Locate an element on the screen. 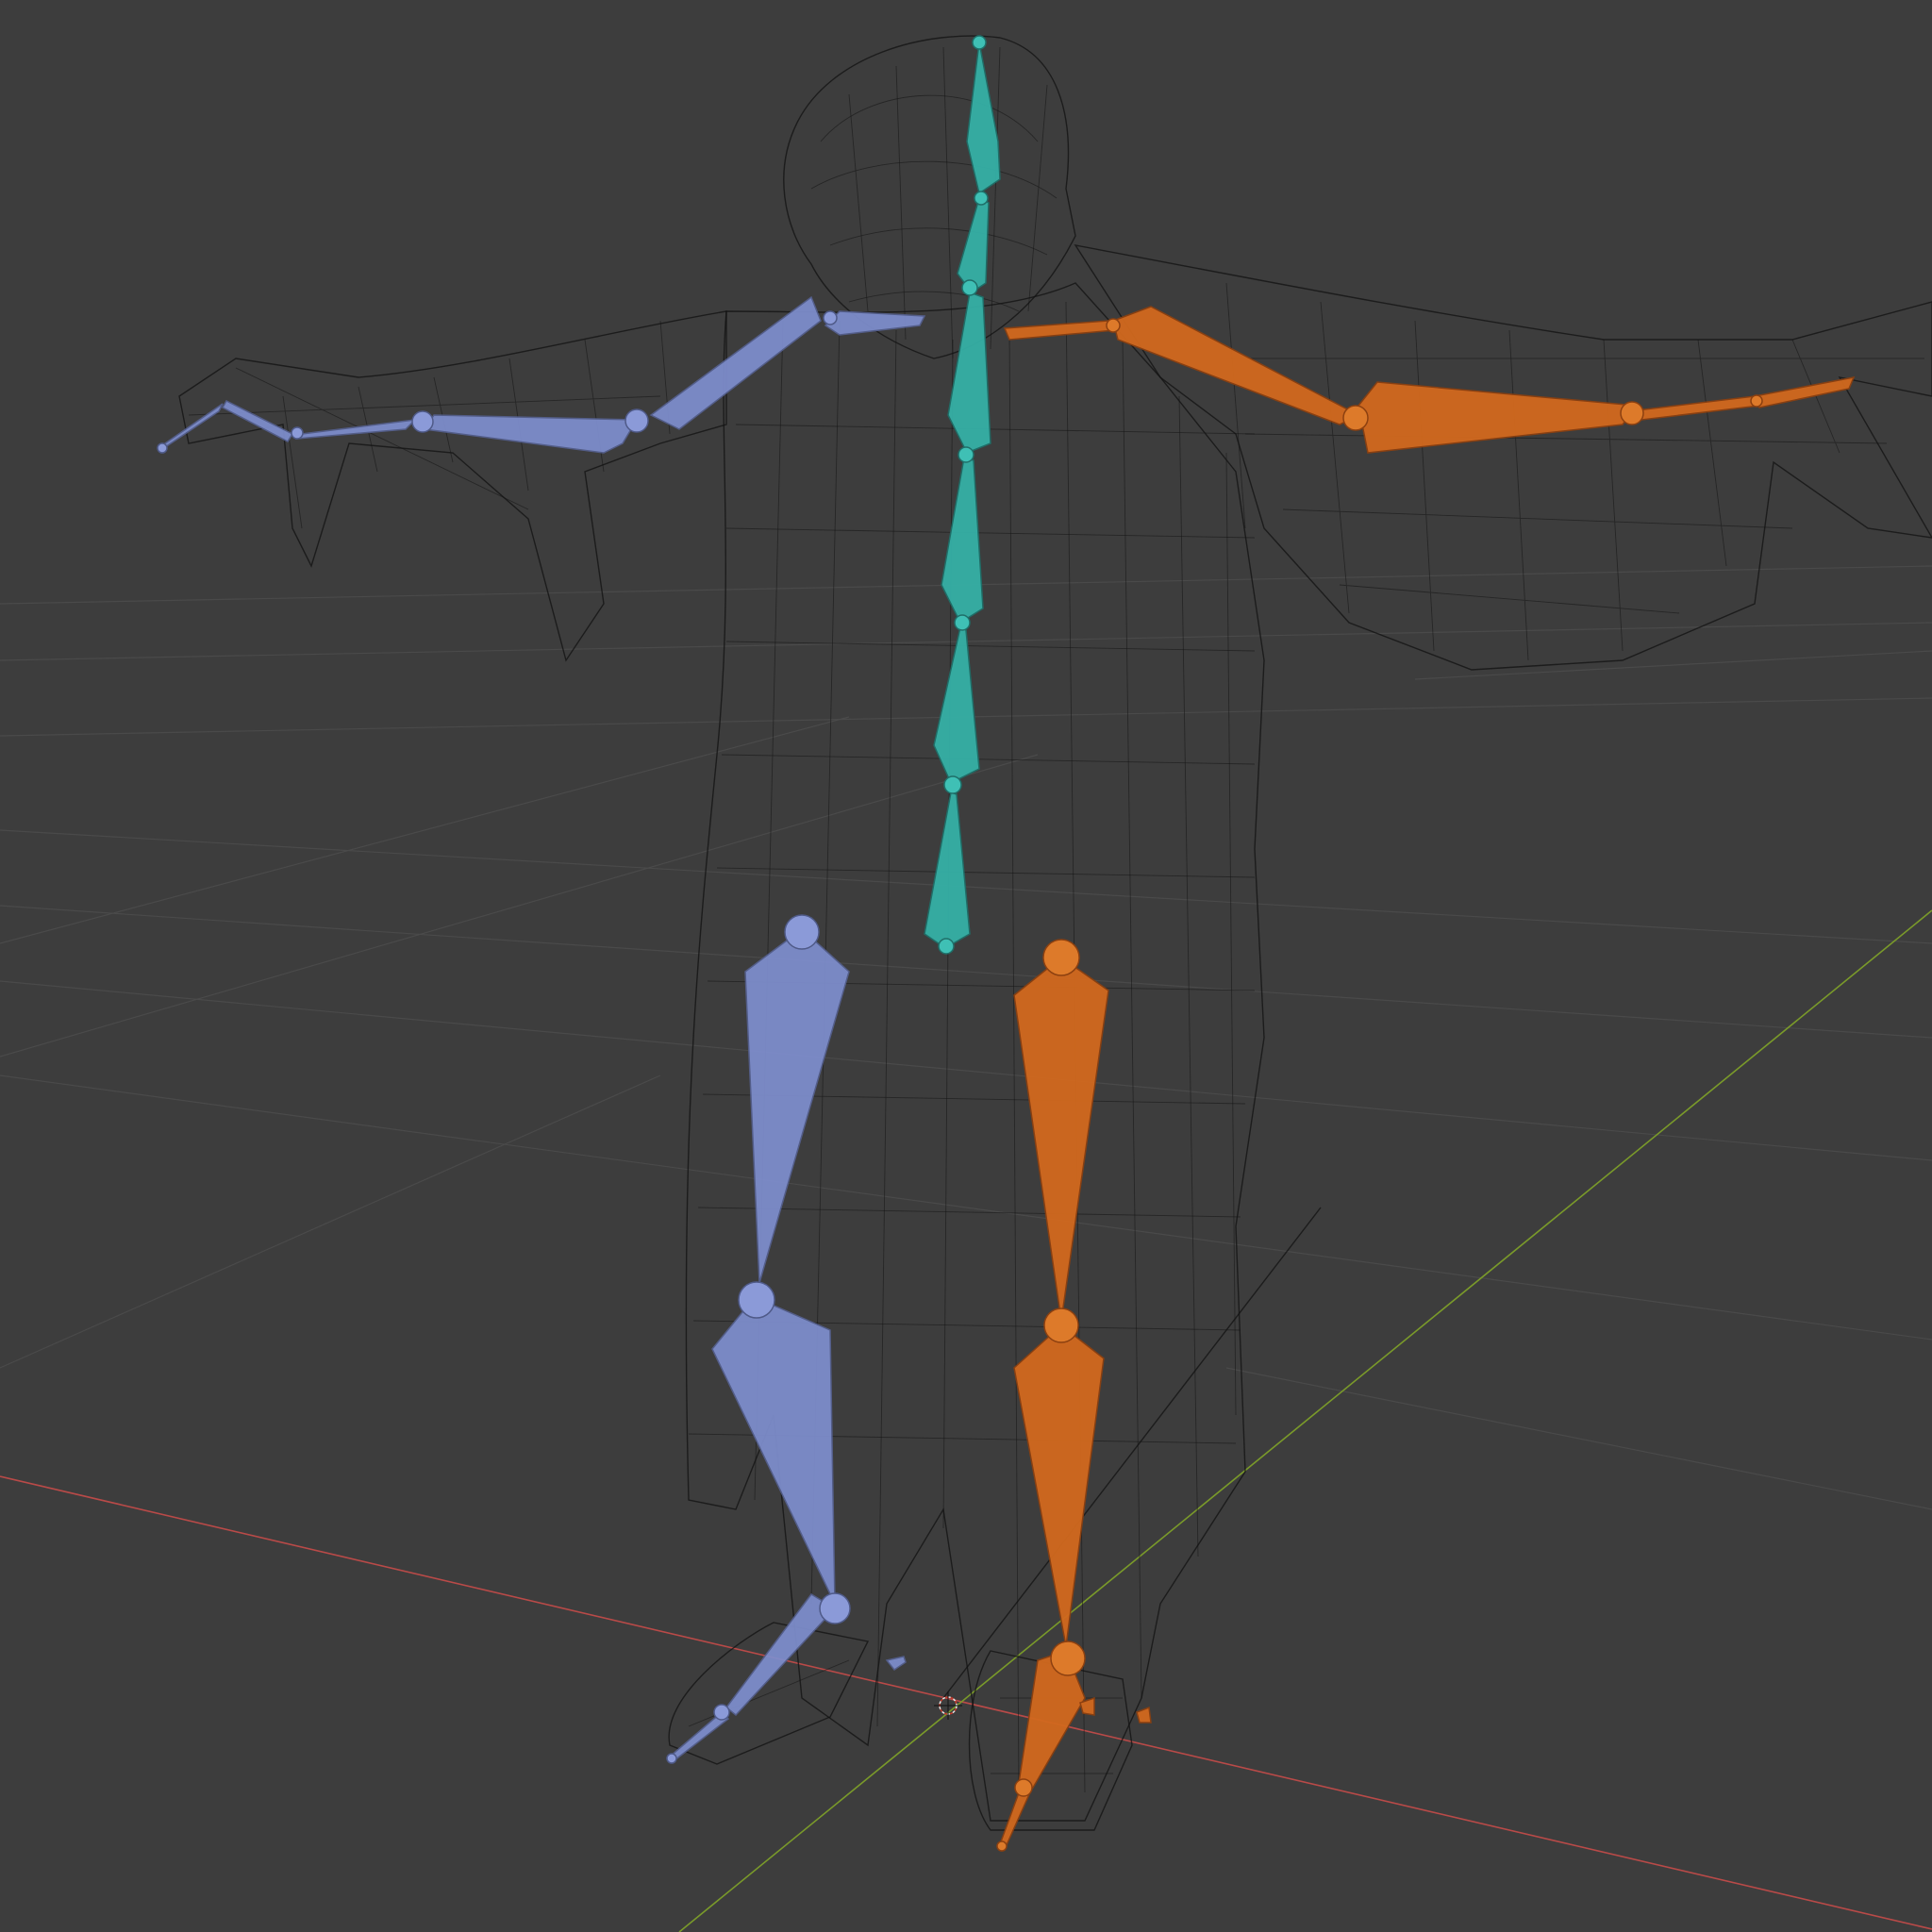 Image resolution: width=1932 pixels, height=1932 pixels. right-finger-bone is located at coordinates (1804, 392).